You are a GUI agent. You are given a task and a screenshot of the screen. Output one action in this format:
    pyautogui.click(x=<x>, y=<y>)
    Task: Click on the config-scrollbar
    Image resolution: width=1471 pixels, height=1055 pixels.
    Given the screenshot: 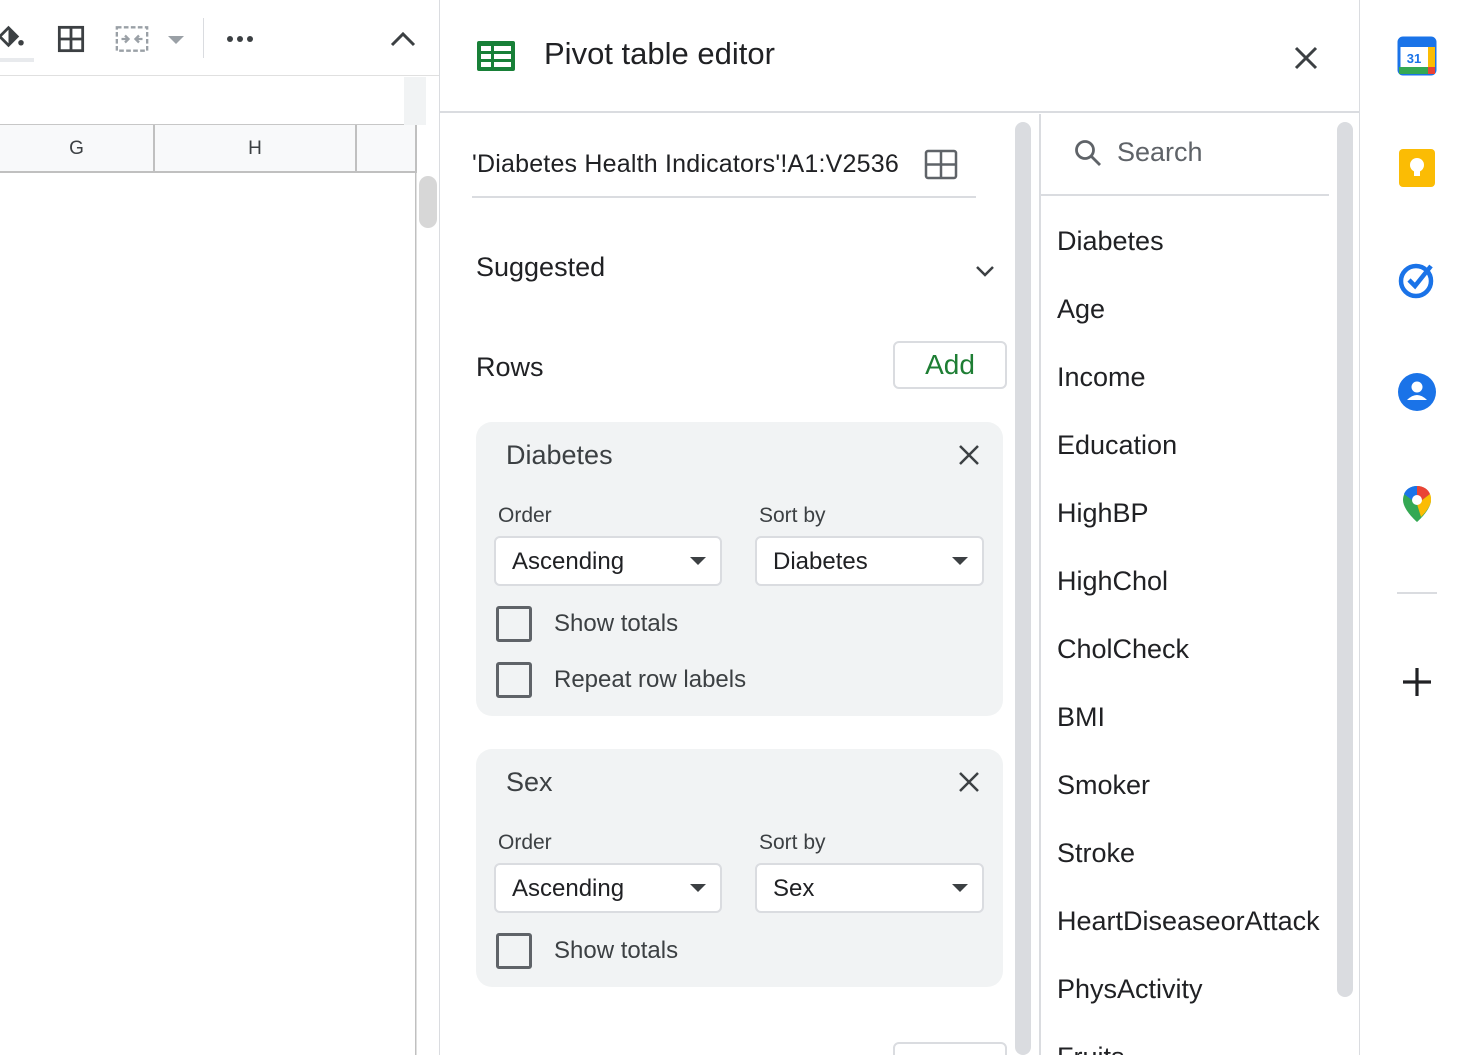 What is the action you would take?
    pyautogui.click(x=1023, y=588)
    